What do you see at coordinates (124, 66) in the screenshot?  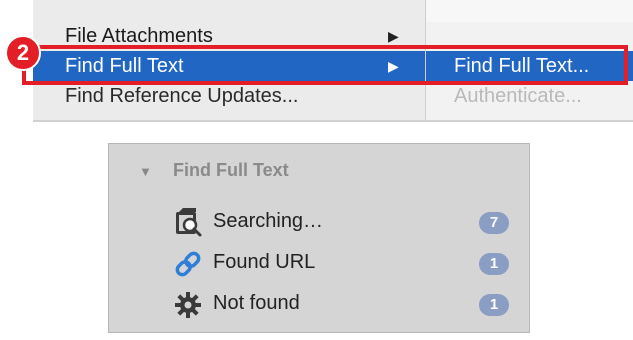 I see `menu-item-label: Find Full Text` at bounding box center [124, 66].